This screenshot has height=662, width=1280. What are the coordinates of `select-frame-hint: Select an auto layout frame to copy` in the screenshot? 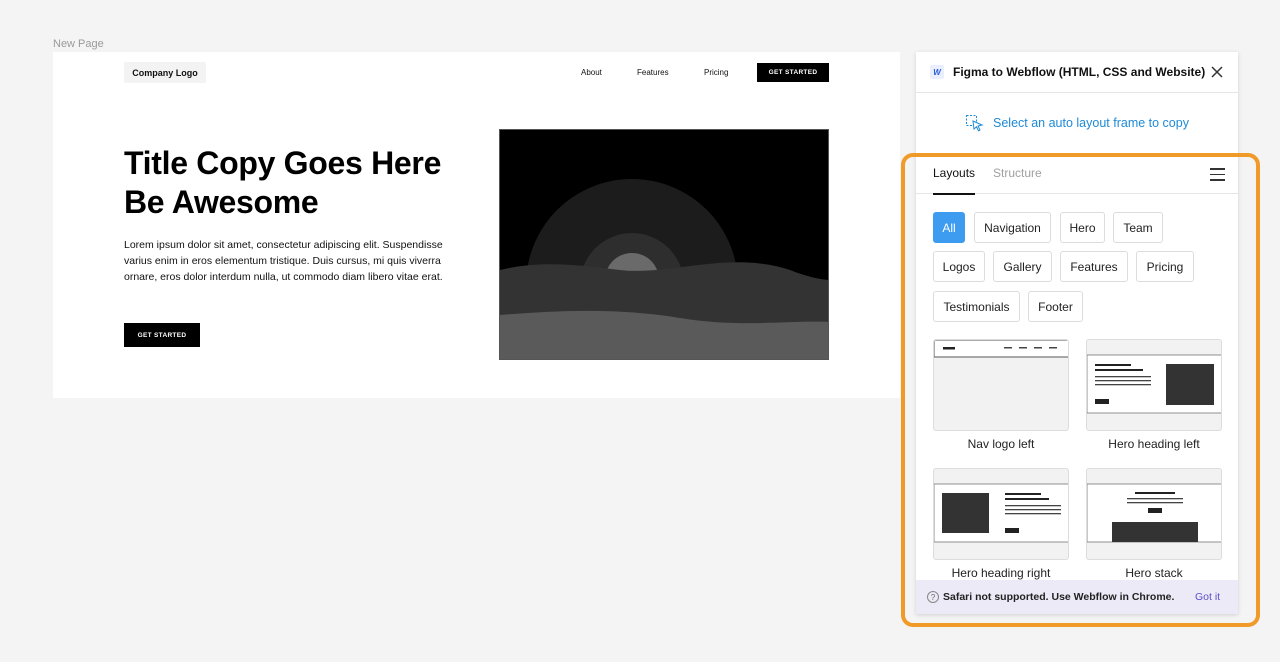 It's located at (1077, 123).